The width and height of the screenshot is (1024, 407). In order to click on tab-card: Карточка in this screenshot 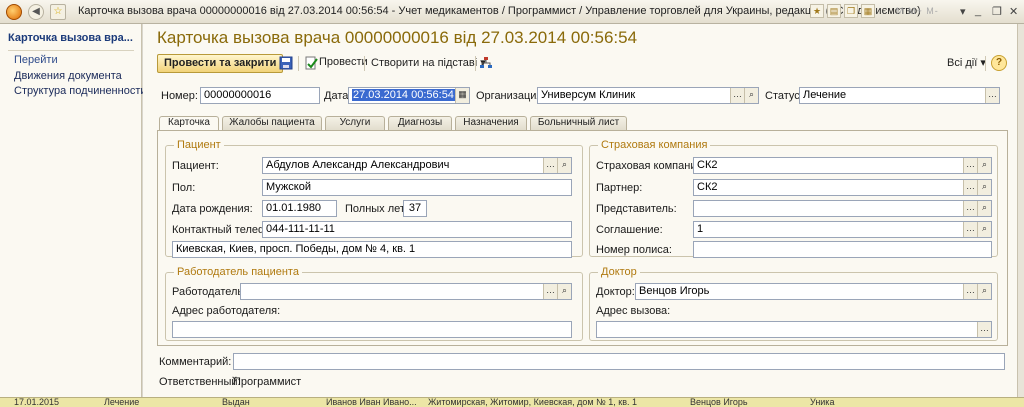, I will do `click(189, 123)`.